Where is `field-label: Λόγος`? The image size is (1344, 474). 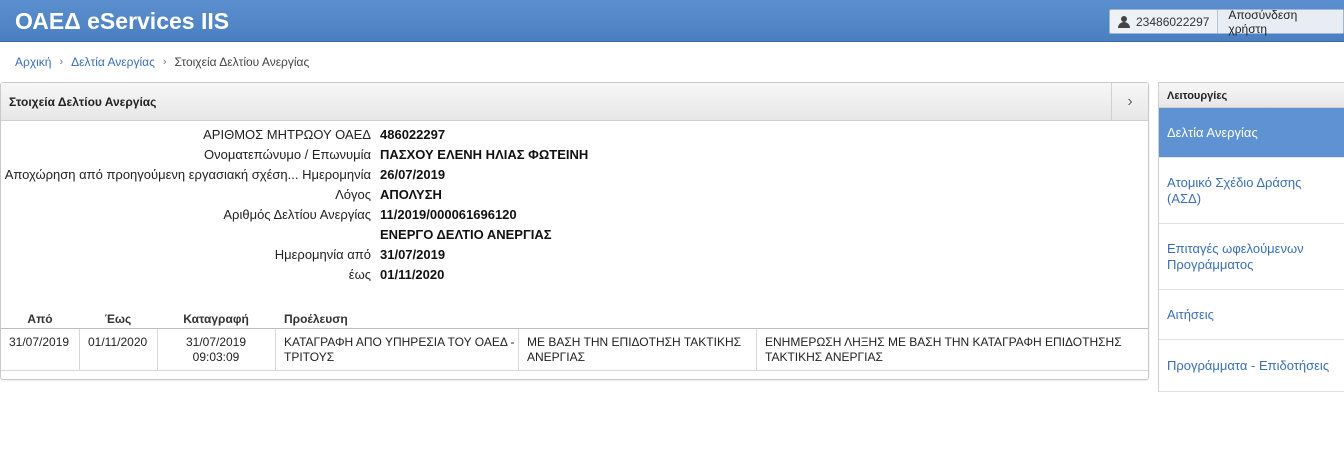 field-label: Λόγος is located at coordinates (353, 194).